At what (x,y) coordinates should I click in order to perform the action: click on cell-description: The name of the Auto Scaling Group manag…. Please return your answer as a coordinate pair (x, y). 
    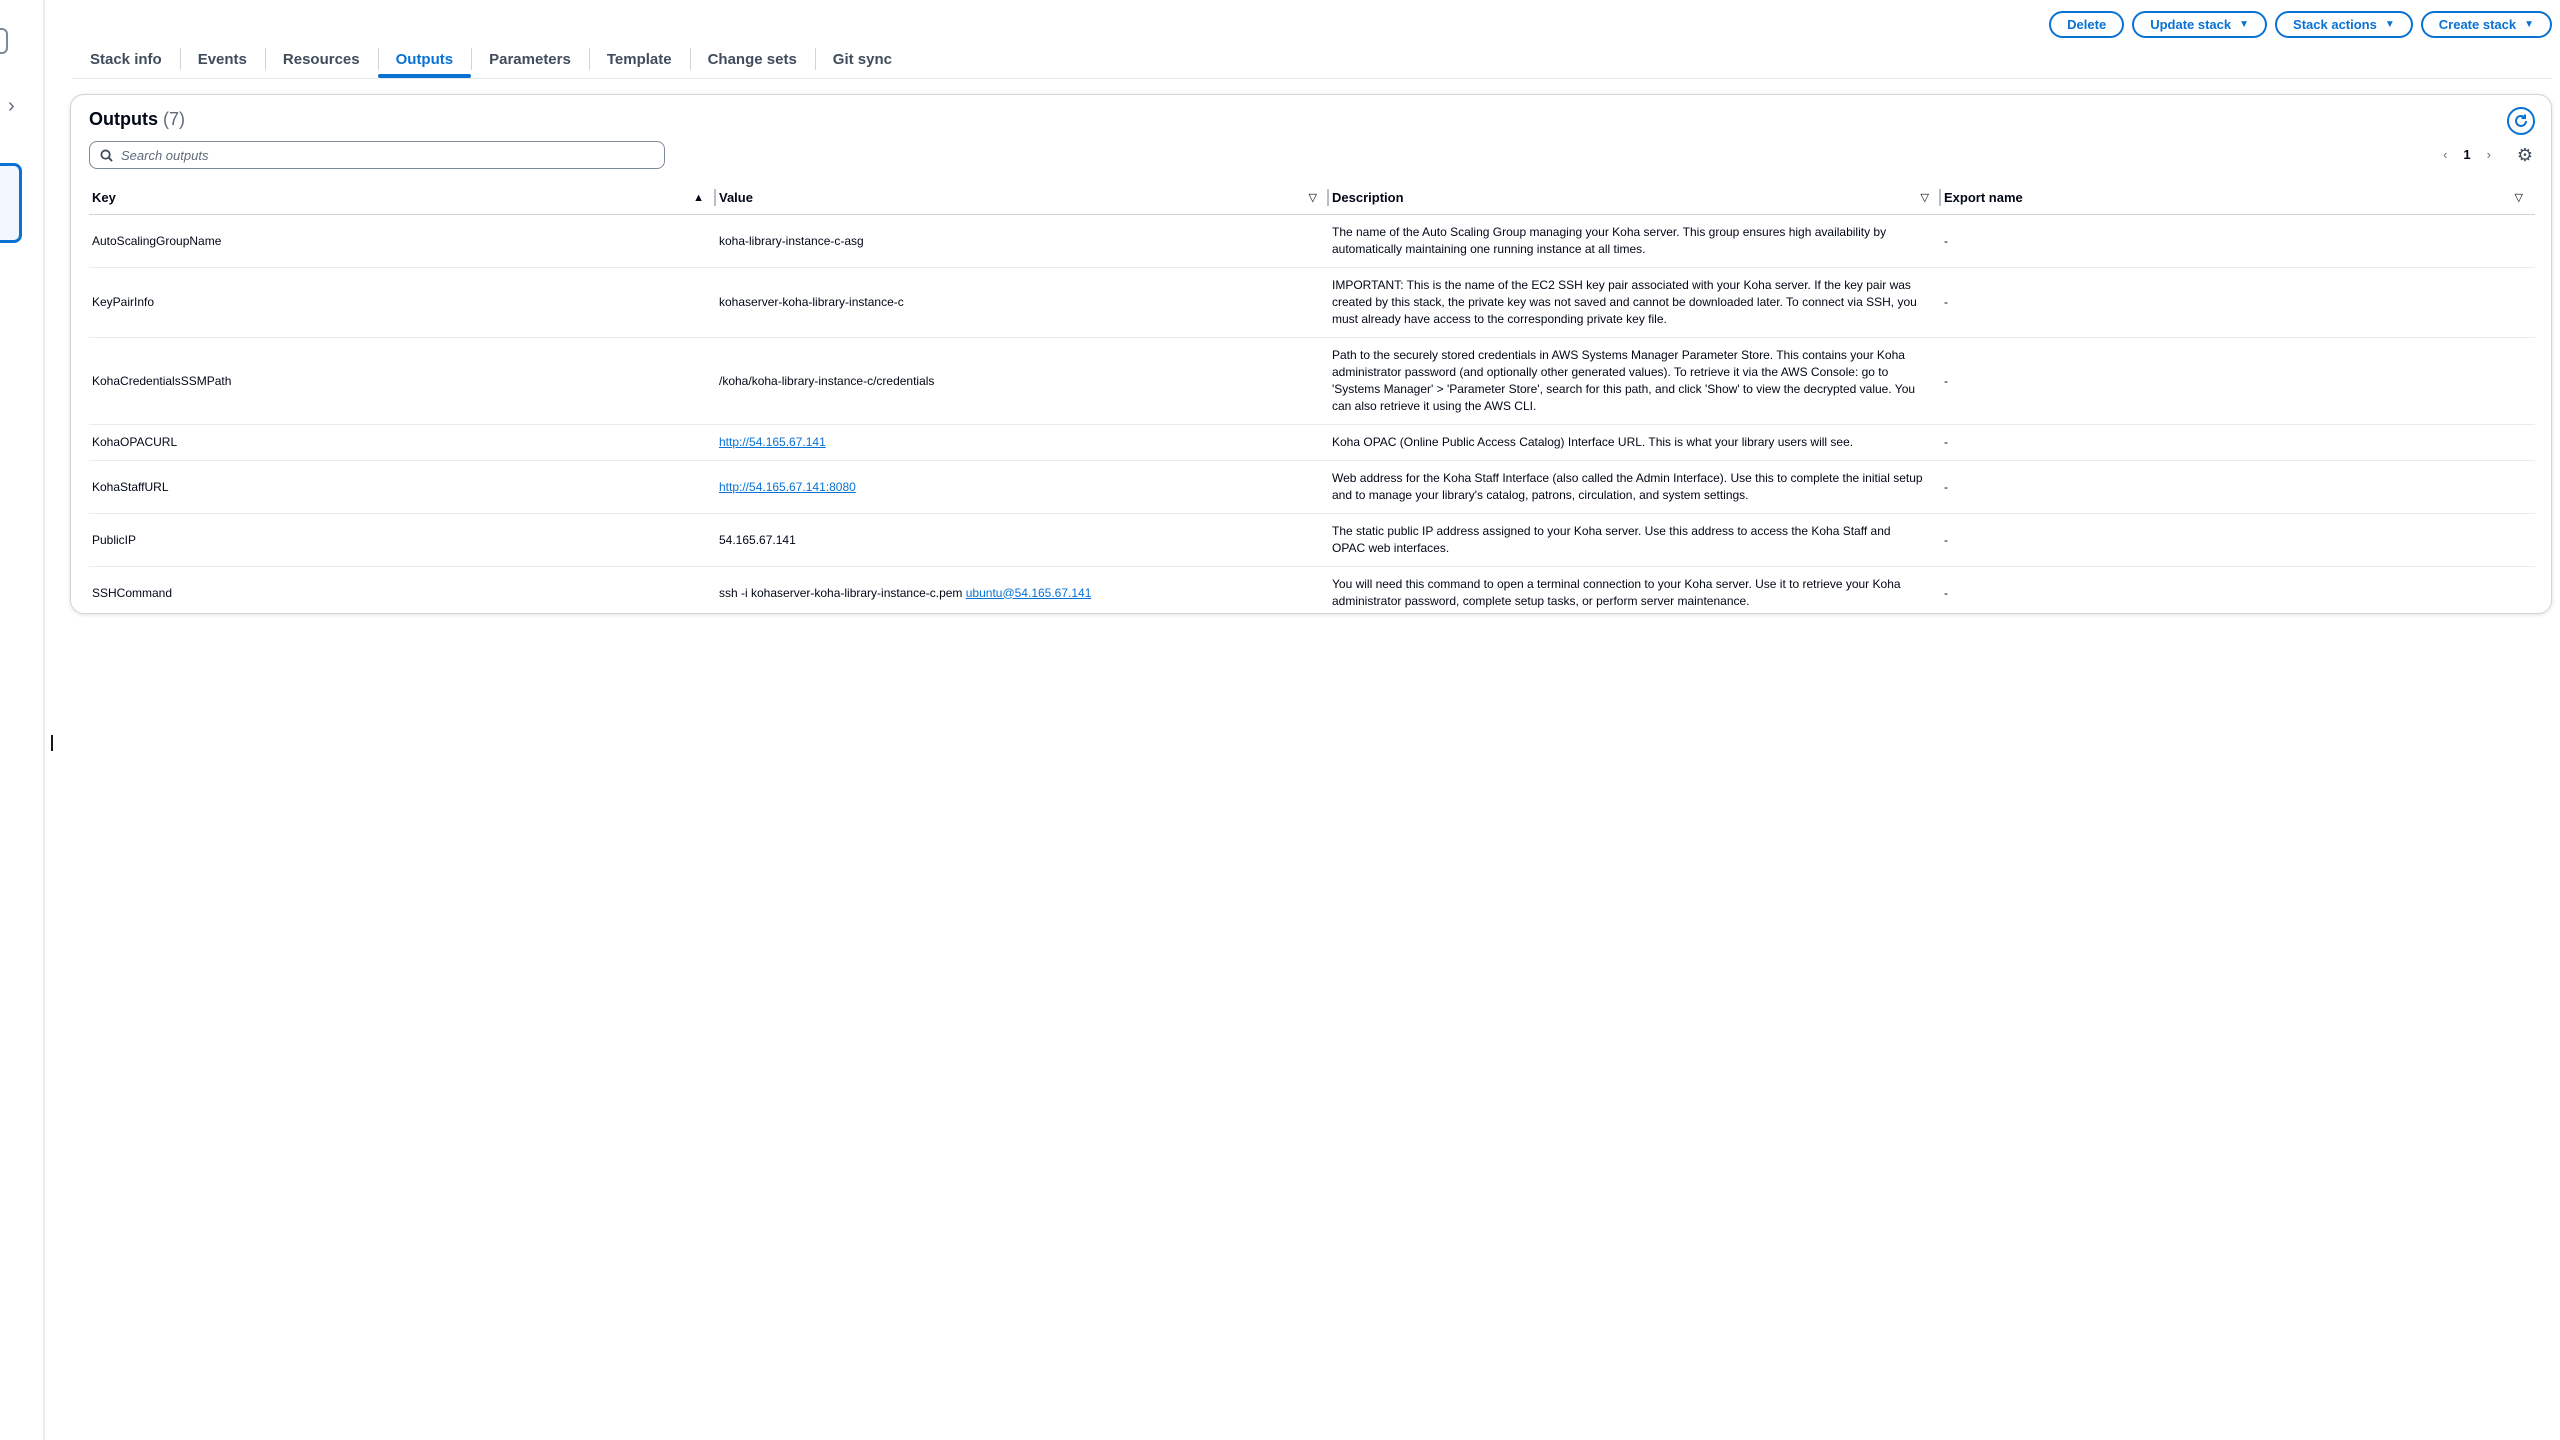
    Looking at the image, I should click on (1609, 240).